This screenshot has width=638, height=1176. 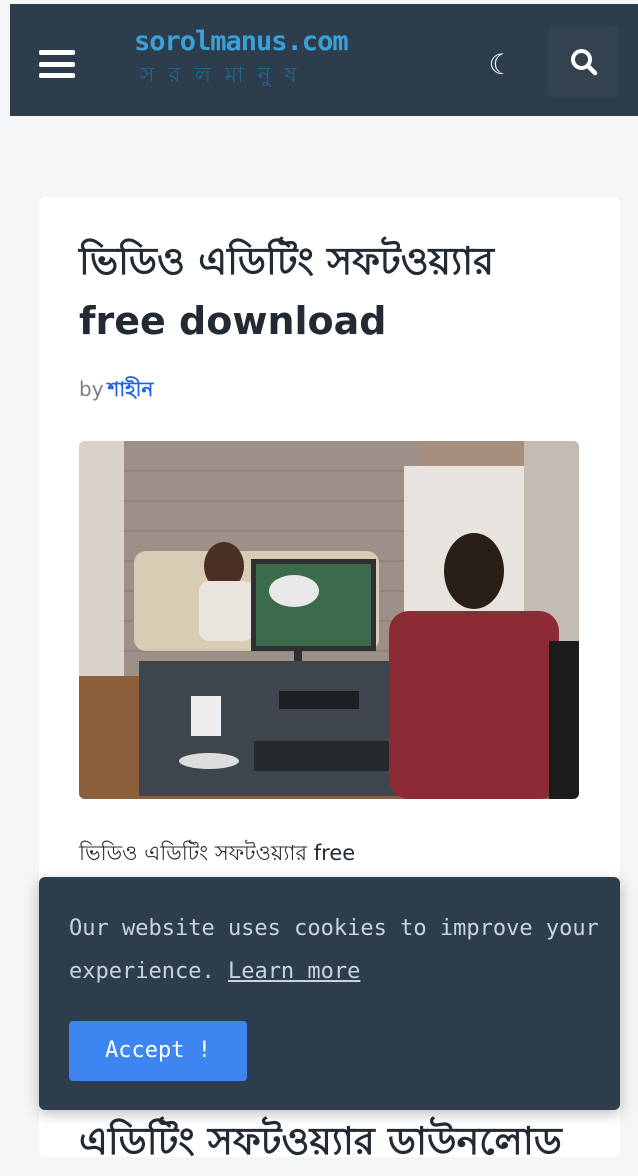 I want to click on search-icon, so click(x=584, y=62).